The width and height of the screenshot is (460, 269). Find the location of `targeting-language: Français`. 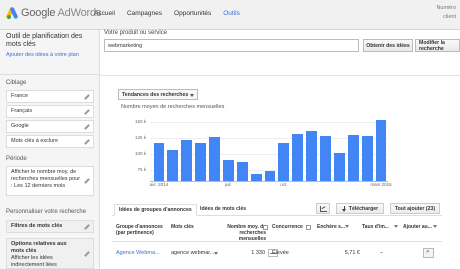

targeting-language: Français is located at coordinates (50, 111).